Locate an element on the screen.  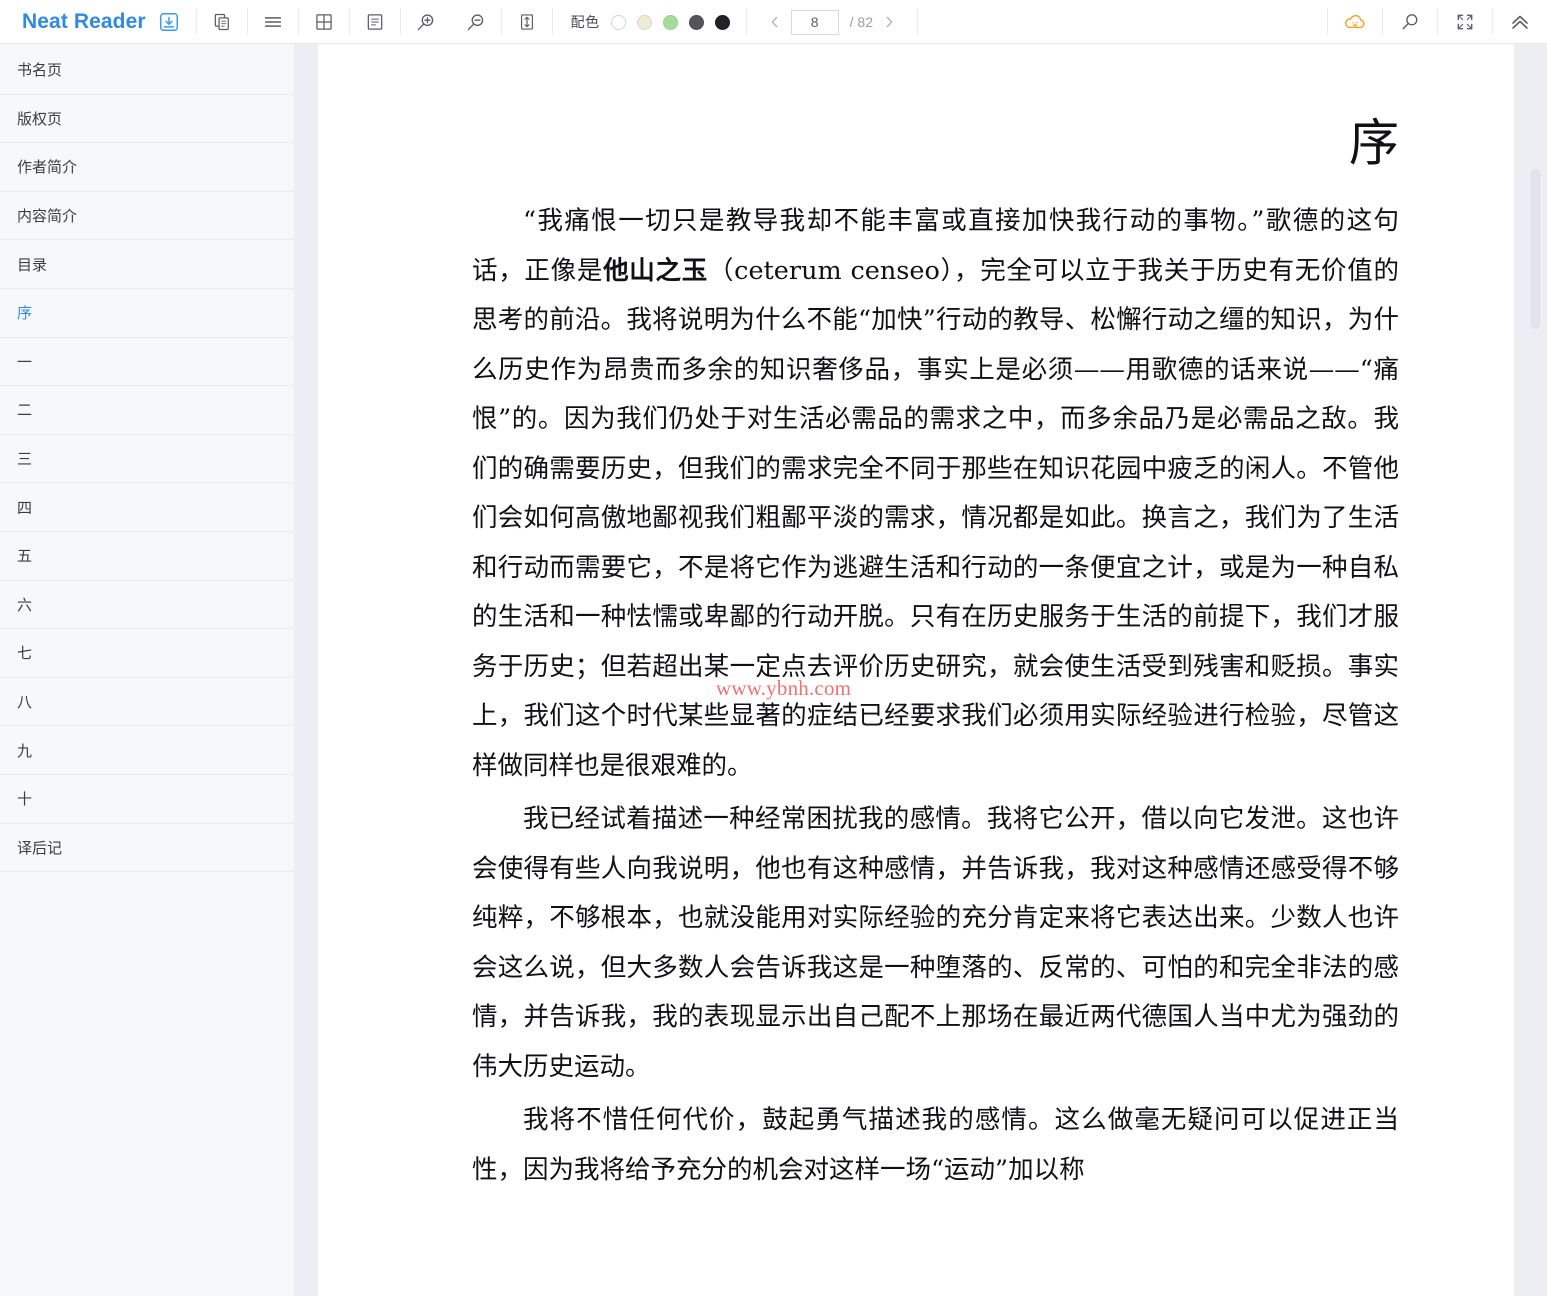
toc-item-1: 版权页 is located at coordinates (147, 119).